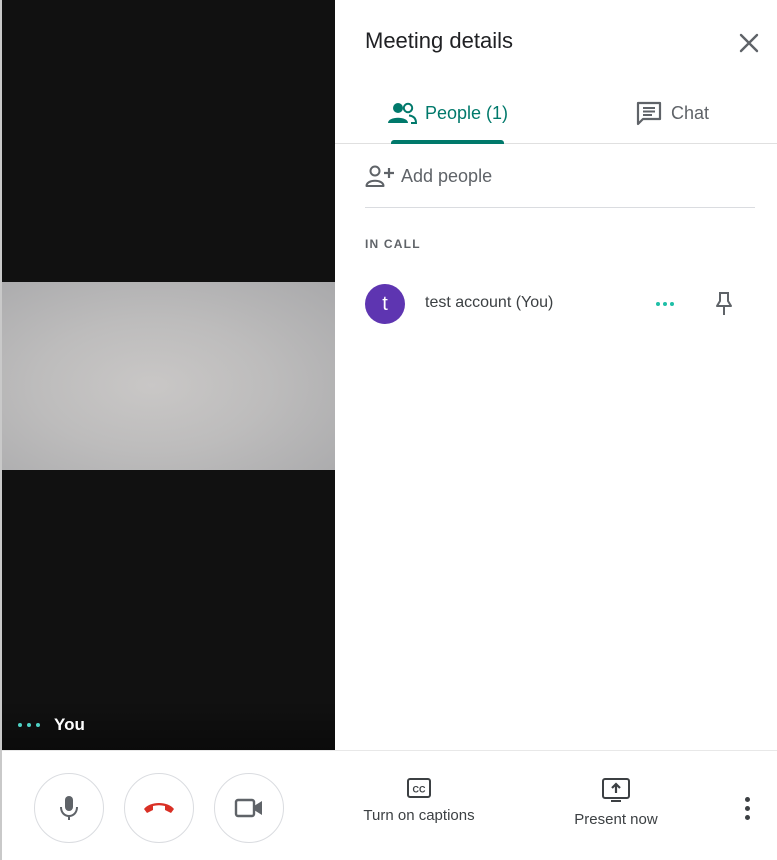 Image resolution: width=777 pixels, height=860 pixels. I want to click on turn-on-captions-button: CC Turn on captions, so click(419, 800).